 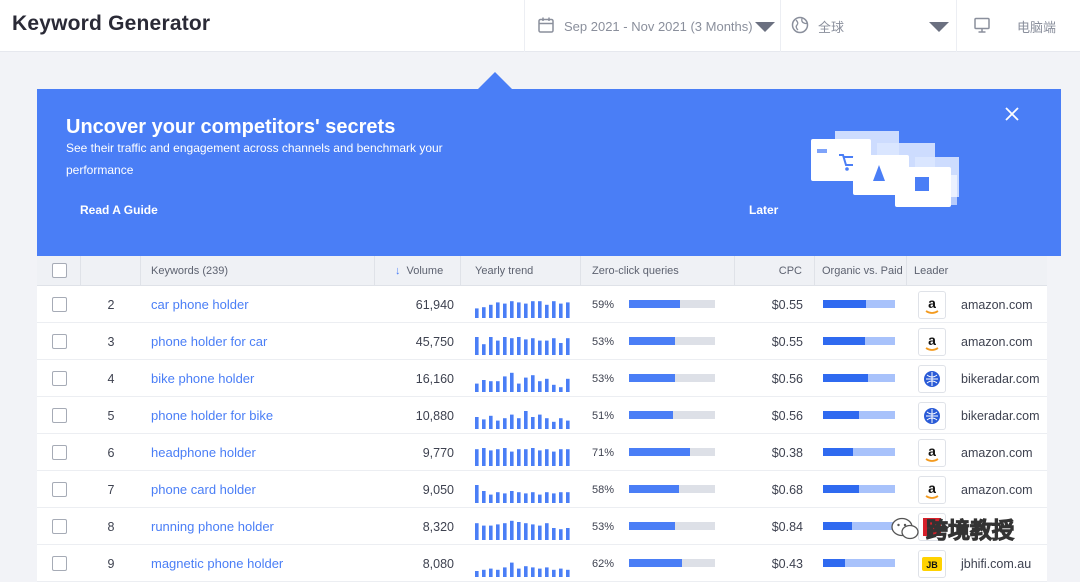 I want to click on svg-text: a, so click(x=932, y=303).